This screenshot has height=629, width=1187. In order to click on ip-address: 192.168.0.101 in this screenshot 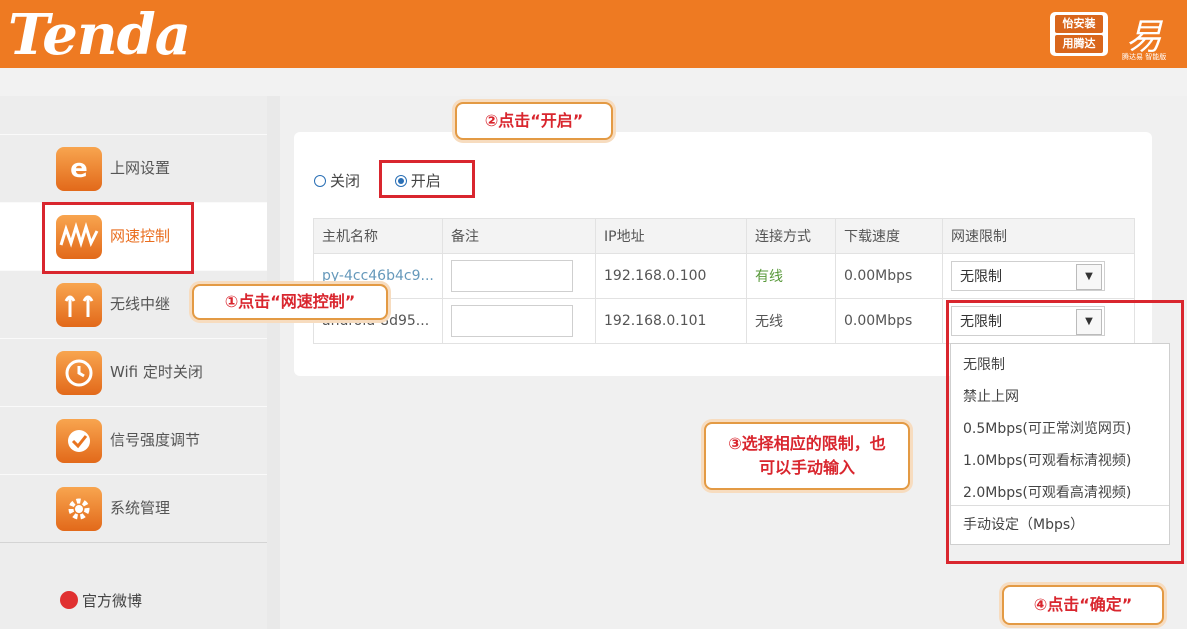, I will do `click(671, 321)`.